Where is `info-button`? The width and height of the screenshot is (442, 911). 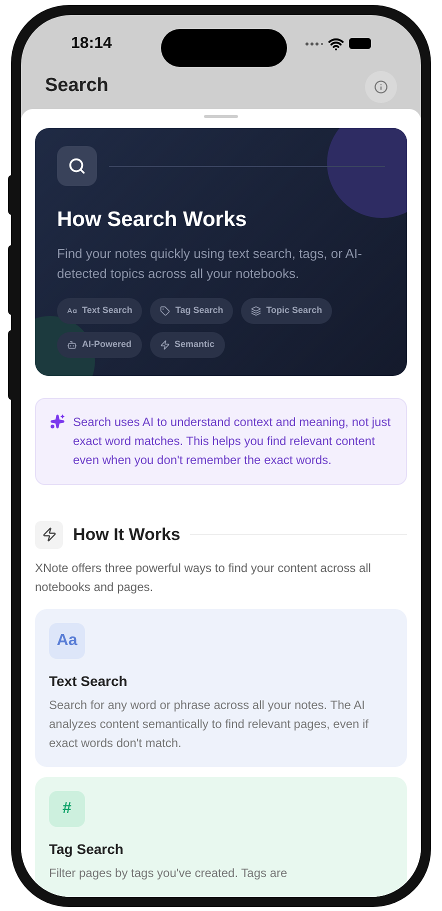 info-button is located at coordinates (381, 86).